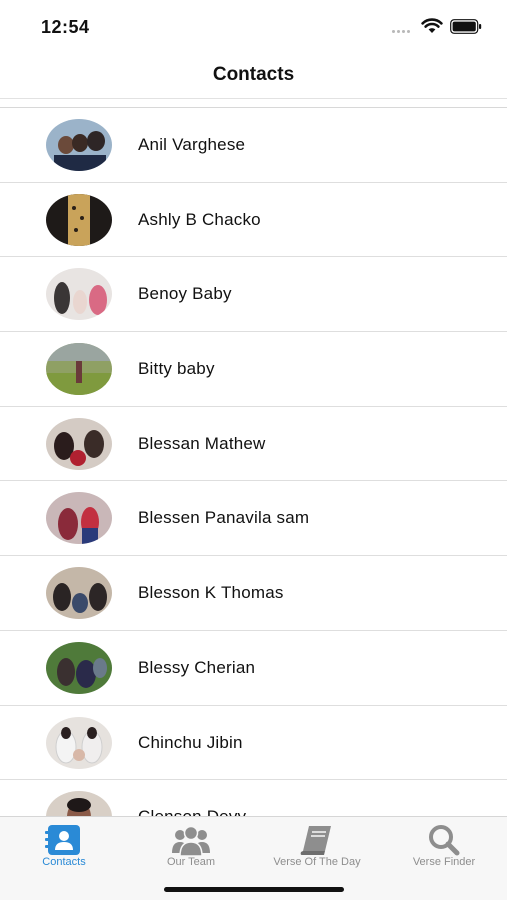  I want to click on tab-label: Our Team, so click(191, 862).